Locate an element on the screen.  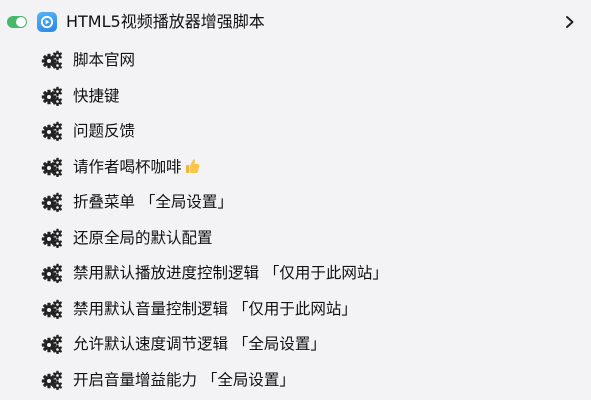
menu-item-label: 禁用默认音量控制逻辑 「仅用于此网站」 is located at coordinates (215, 308).